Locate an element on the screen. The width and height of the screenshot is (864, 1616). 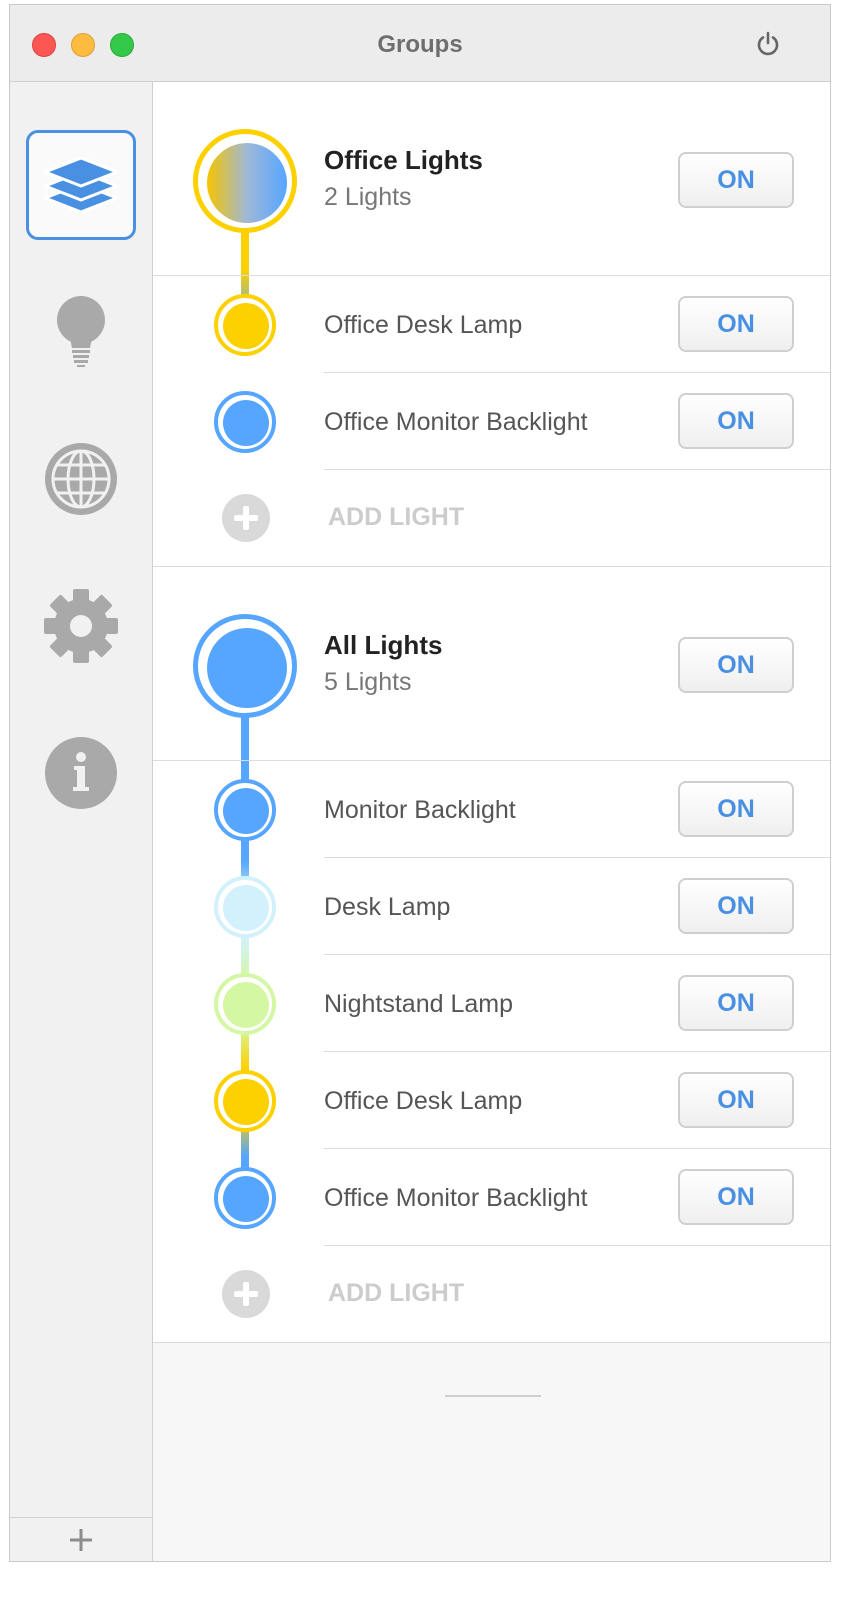
sidebar-item-lights is located at coordinates (81, 332).